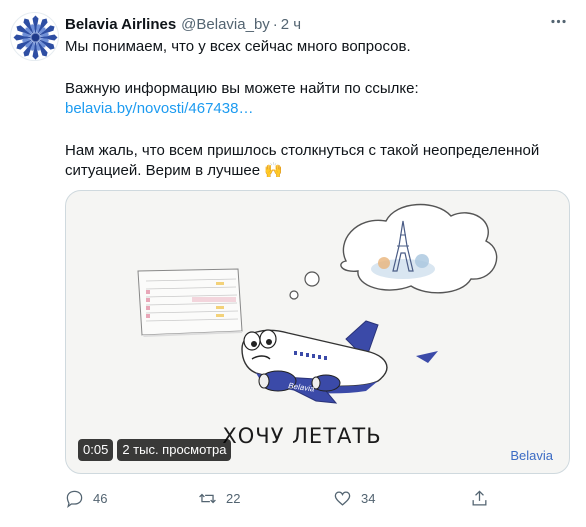 The width and height of the screenshot is (586, 527). What do you see at coordinates (393, 251) in the screenshot?
I see `thought-bubble` at bounding box center [393, 251].